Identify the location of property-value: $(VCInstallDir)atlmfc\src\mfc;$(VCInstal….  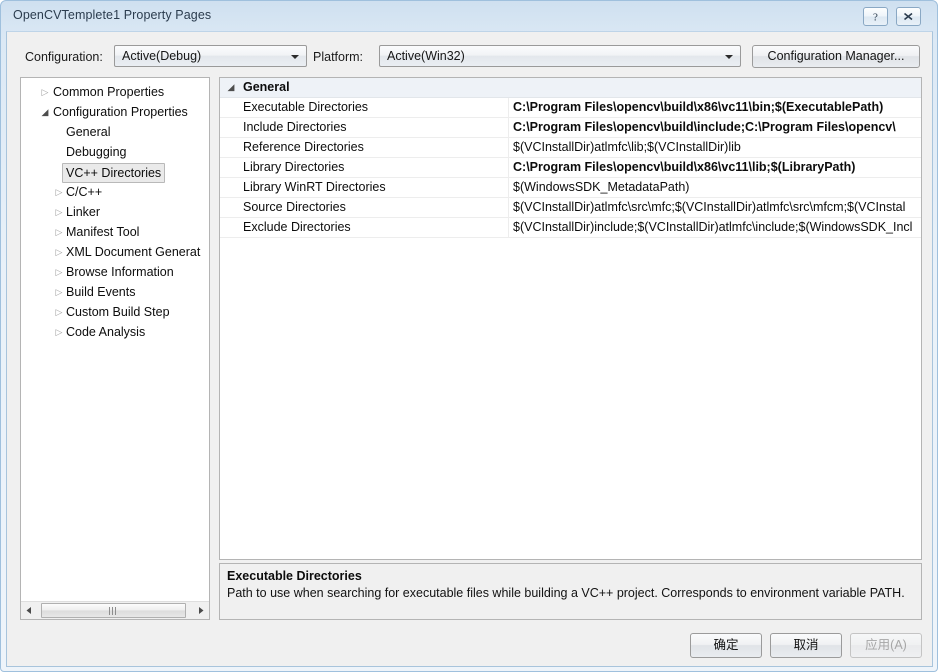
(717, 207).